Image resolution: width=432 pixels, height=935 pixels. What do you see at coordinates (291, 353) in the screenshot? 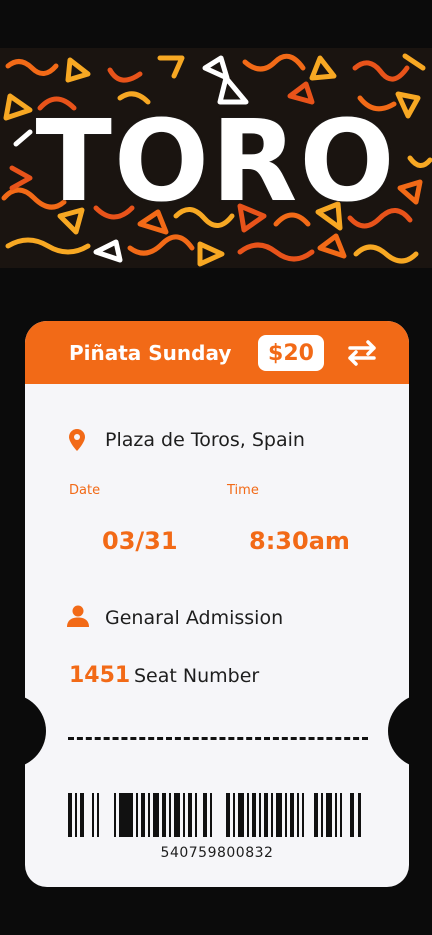
I see `price-badge: $20` at bounding box center [291, 353].